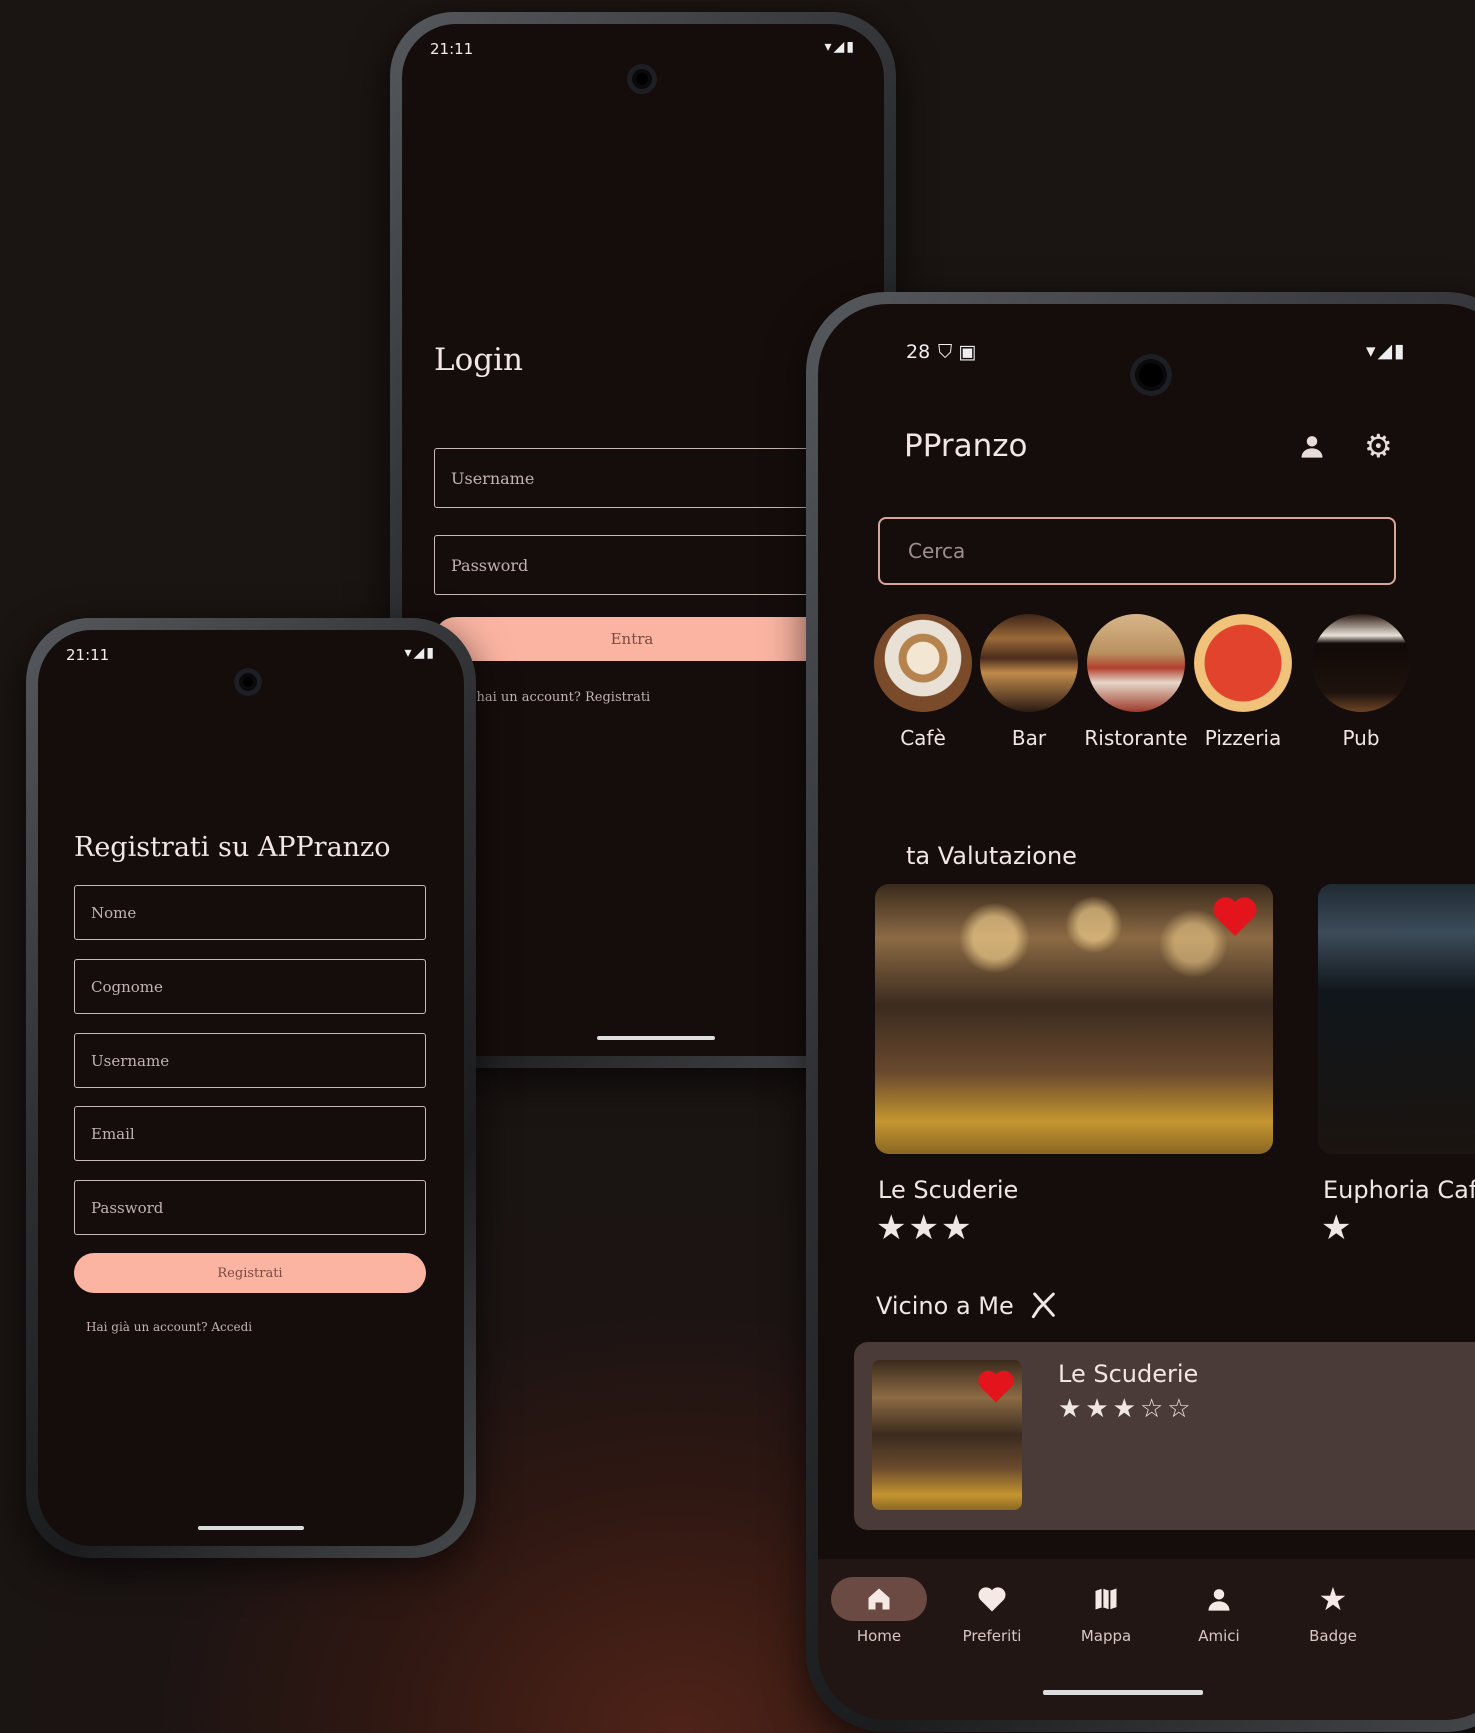  I want to click on page-title: Registrati su APPranzo, so click(232, 847).